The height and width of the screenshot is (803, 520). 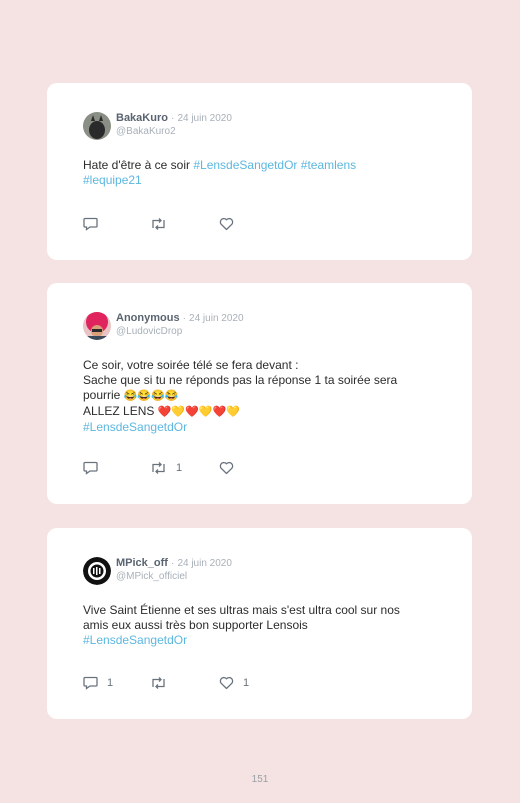 I want to click on hashtag-link: #lequipe21, so click(x=112, y=180).